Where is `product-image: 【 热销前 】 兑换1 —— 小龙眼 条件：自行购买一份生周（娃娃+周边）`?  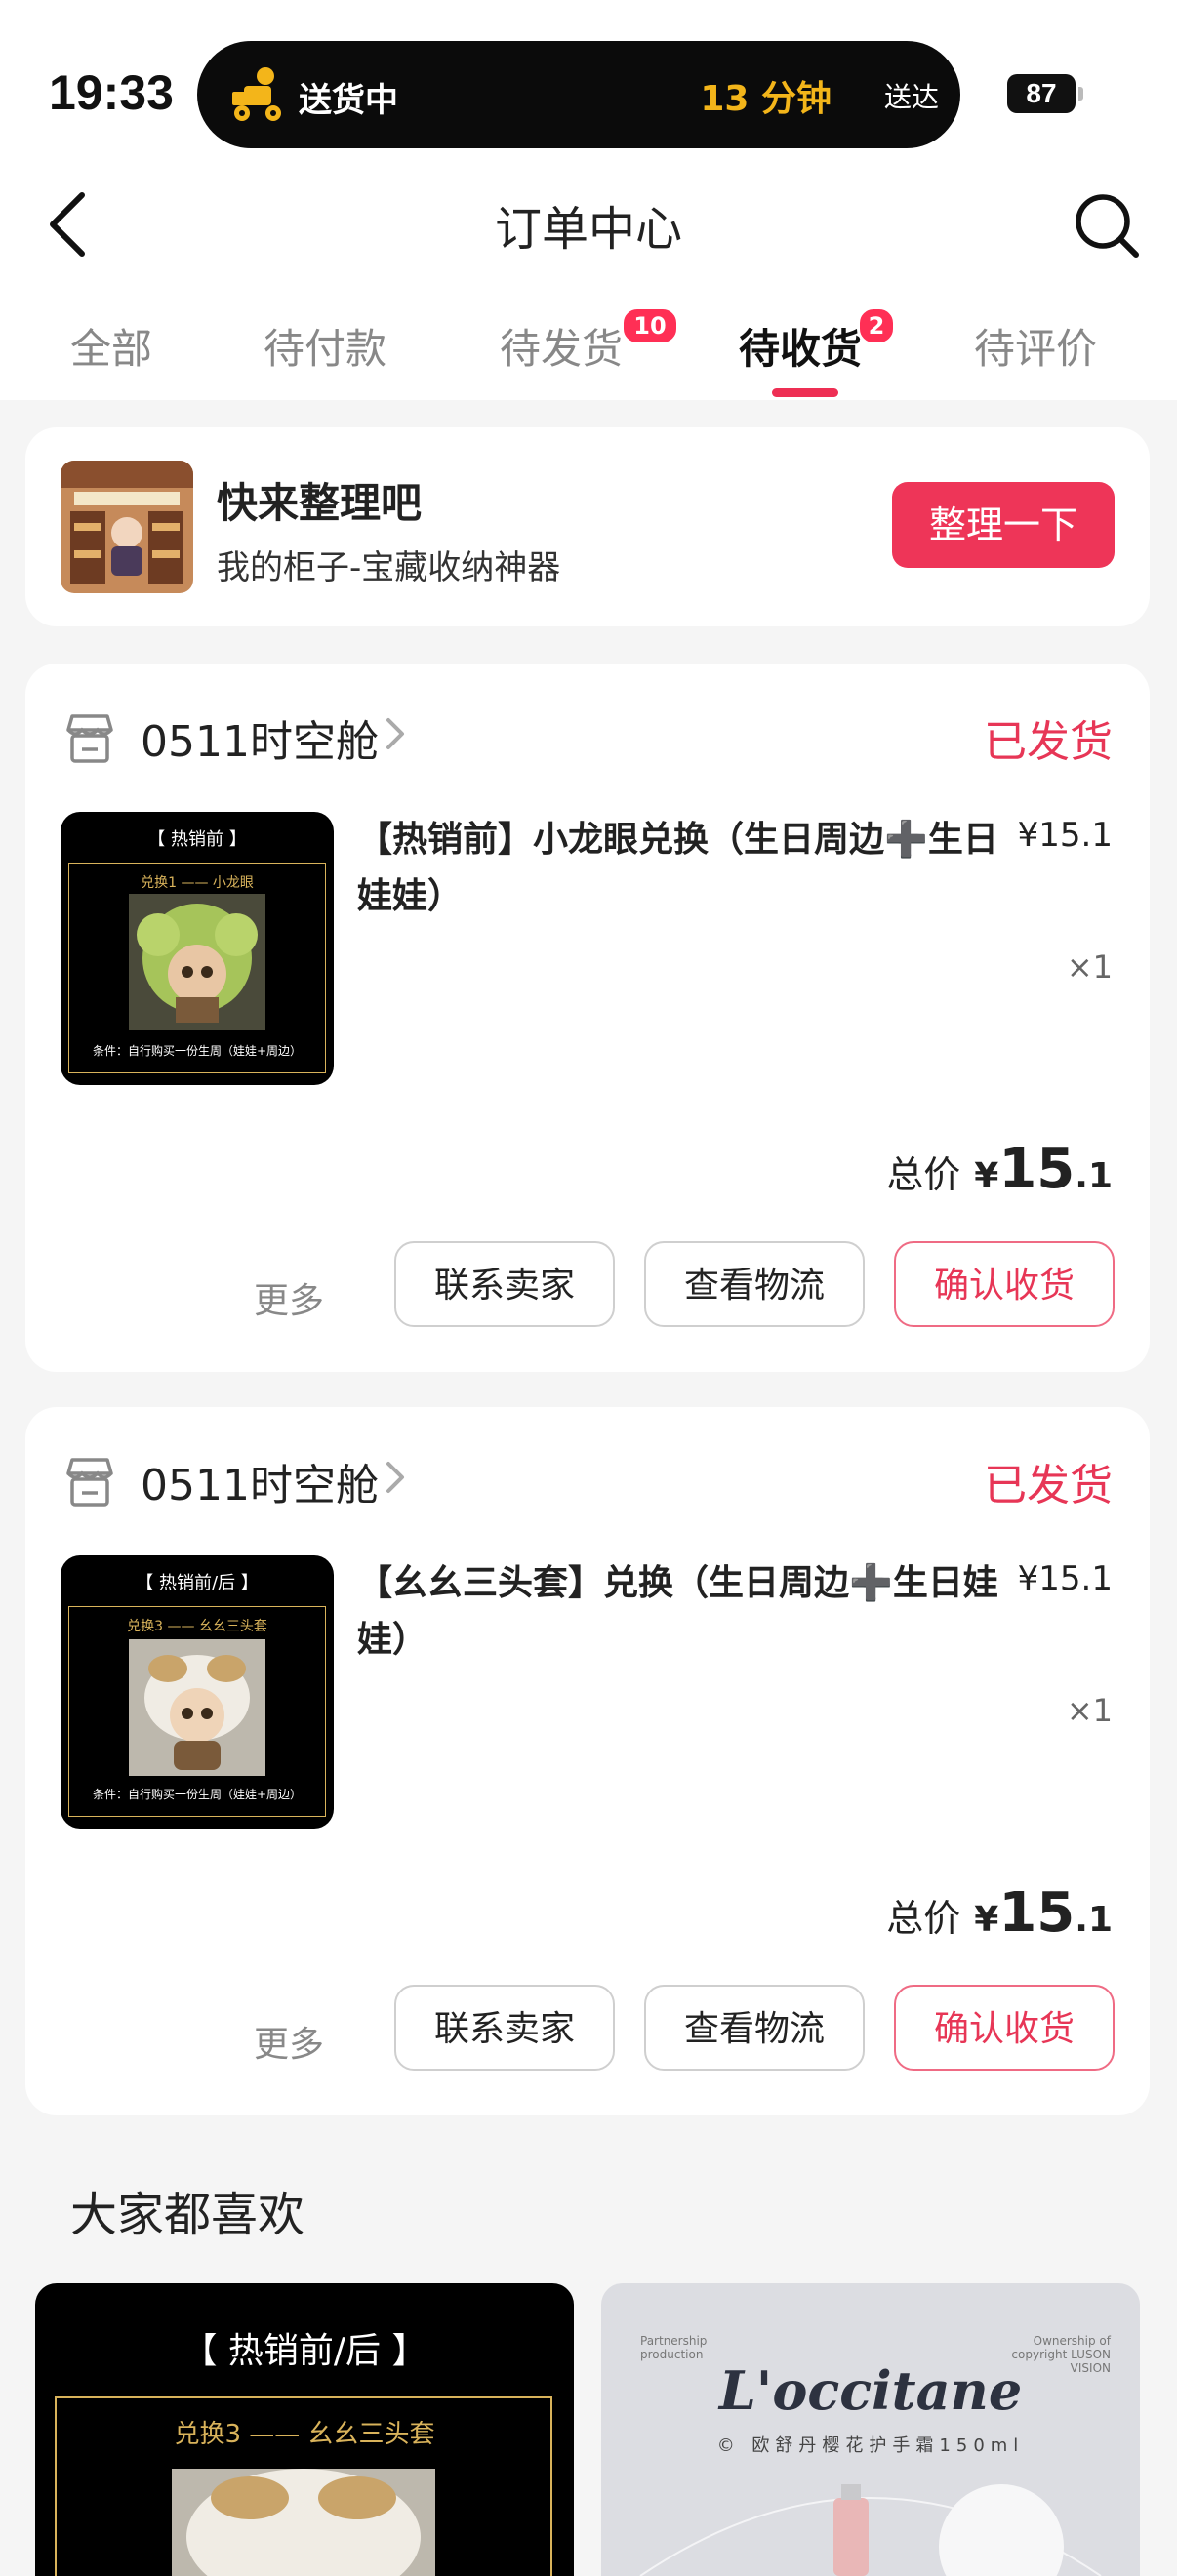 product-image: 【 热销前 】 兑换1 —— 小龙眼 条件：自行购买一份生周（娃娃+周边） is located at coordinates (197, 948).